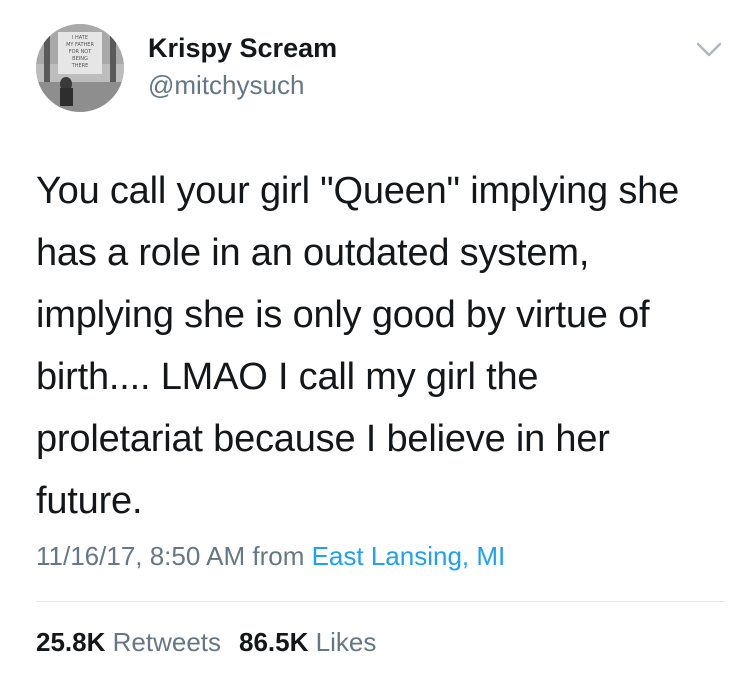 The width and height of the screenshot is (750, 688). I want to click on avatar-sign-line: FOR NOT, so click(81, 52).